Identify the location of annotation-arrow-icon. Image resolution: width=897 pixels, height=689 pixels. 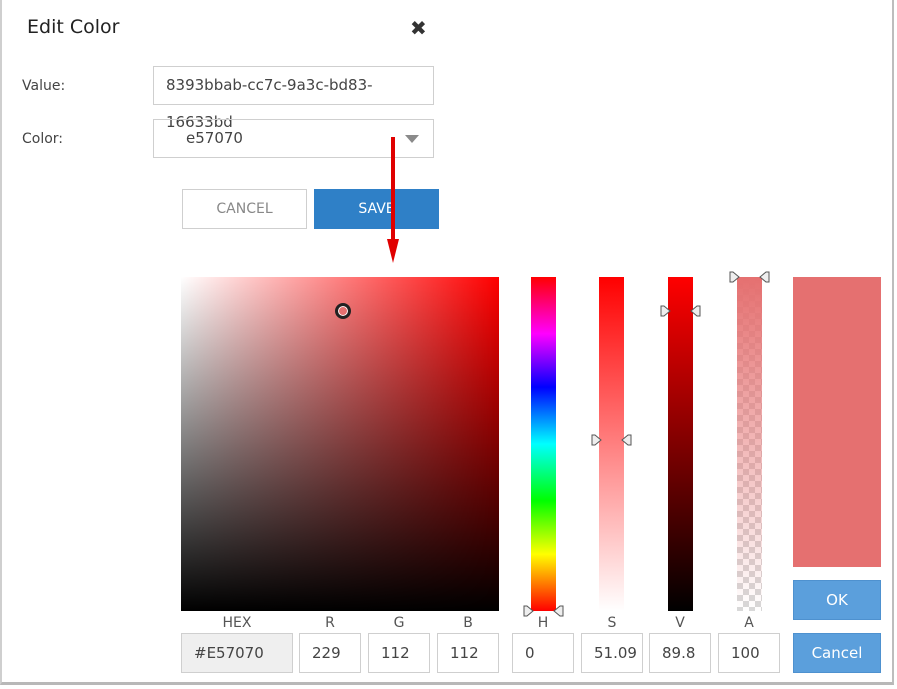
(393, 200).